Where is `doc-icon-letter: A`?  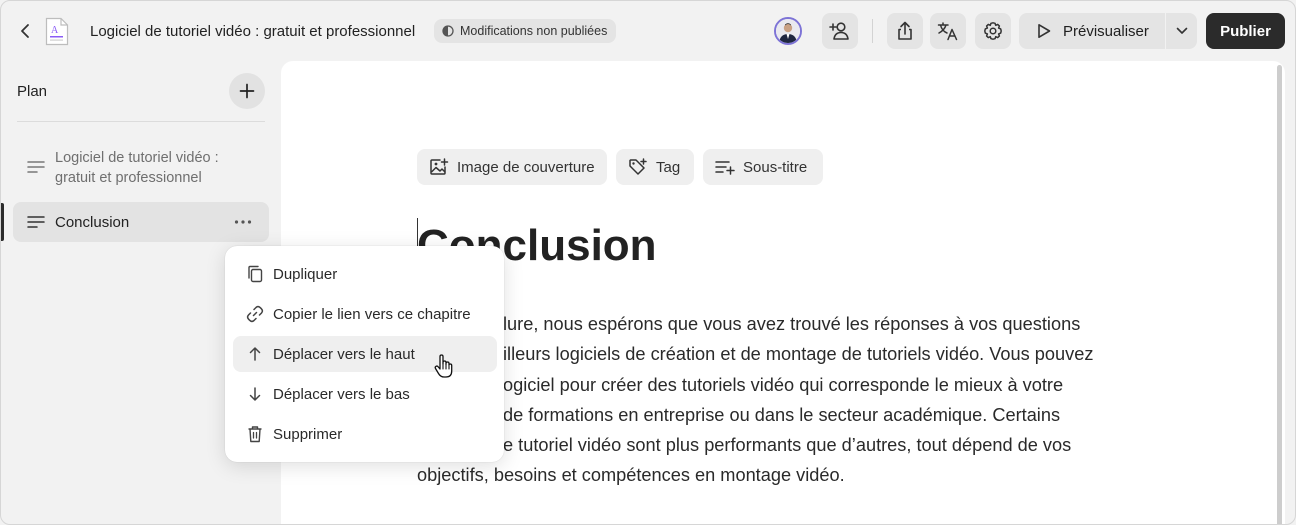
doc-icon-letter: A is located at coordinates (55, 30).